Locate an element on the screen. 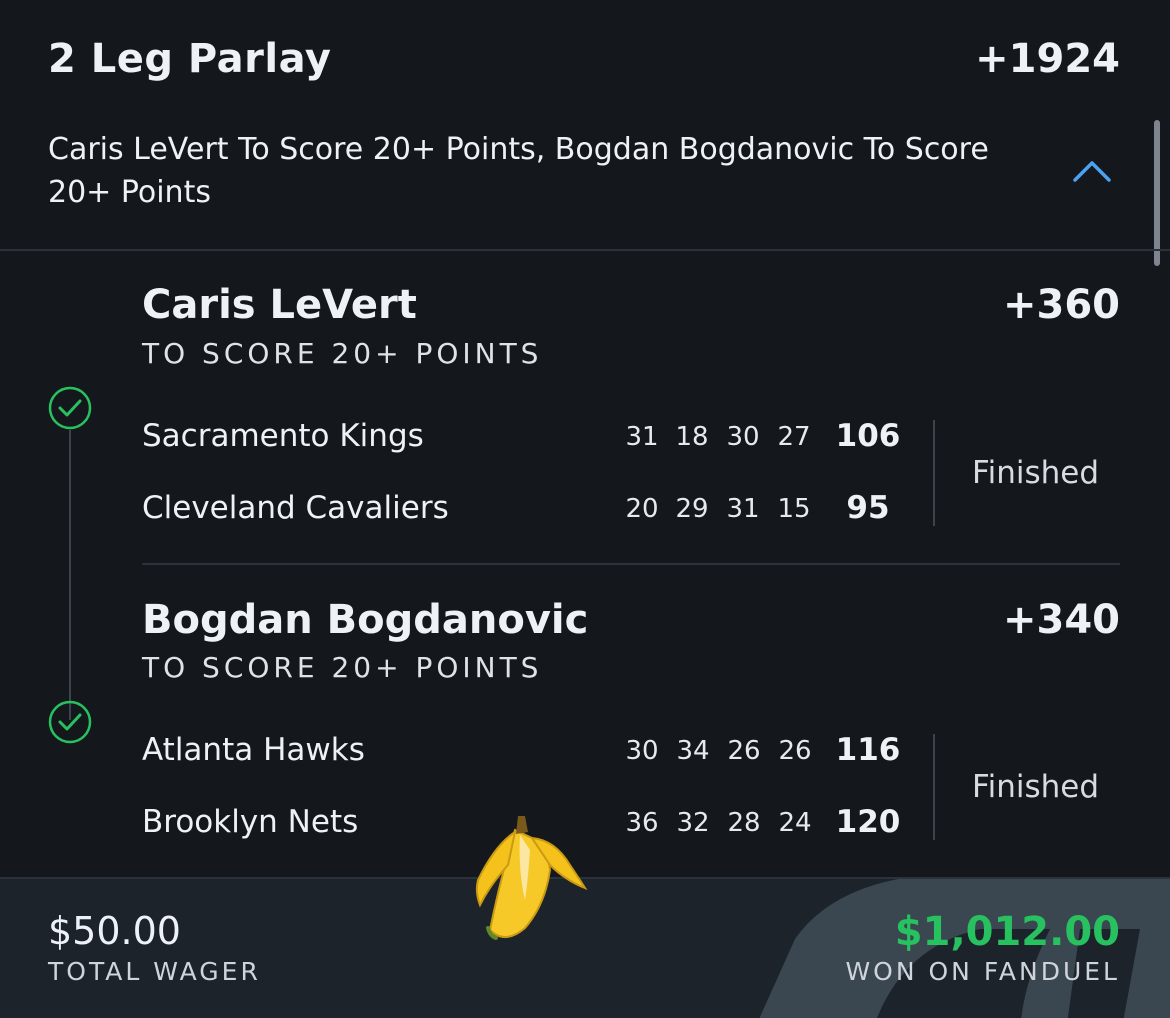 Image resolution: width=1170 pixels, height=1018 pixels. quarter-score: 36 is located at coordinates (642, 823).